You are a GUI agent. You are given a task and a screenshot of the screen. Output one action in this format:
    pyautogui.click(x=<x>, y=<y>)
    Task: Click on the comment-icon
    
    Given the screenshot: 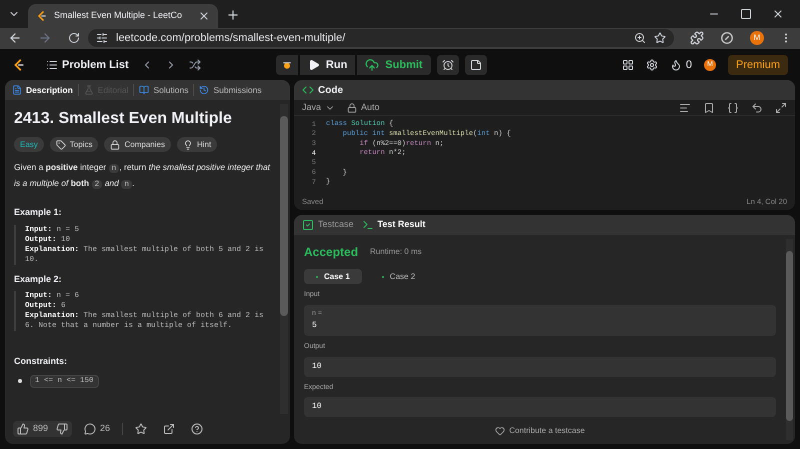 What is the action you would take?
    pyautogui.click(x=90, y=429)
    